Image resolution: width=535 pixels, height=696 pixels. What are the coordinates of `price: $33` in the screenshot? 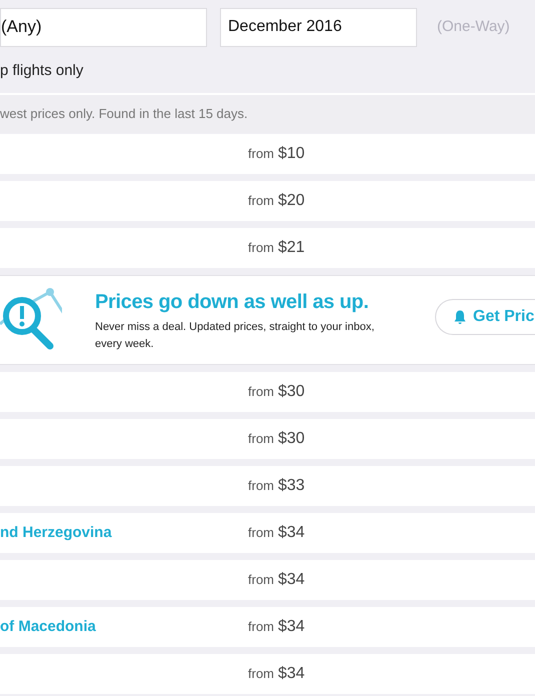 It's located at (291, 486).